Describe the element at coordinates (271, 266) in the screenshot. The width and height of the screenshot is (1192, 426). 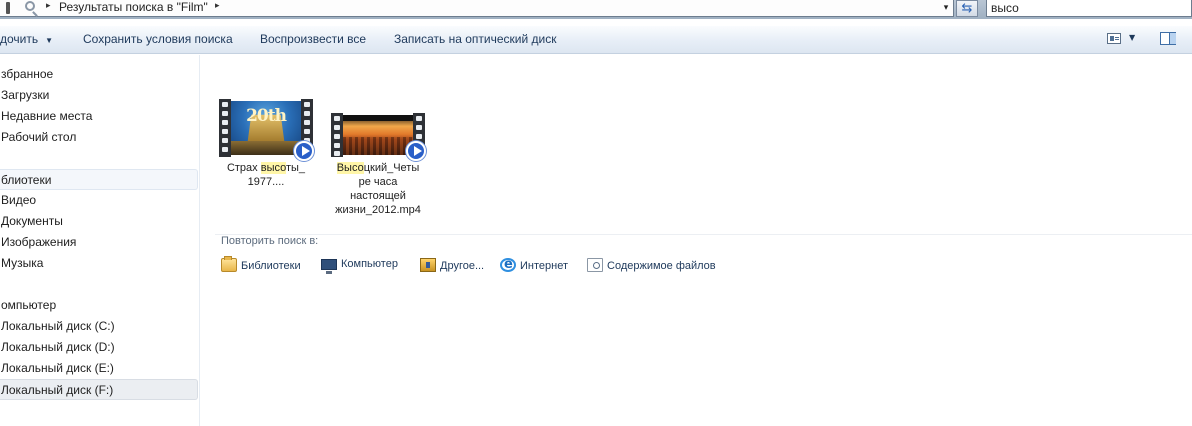
I see `link-label: Библиотеки` at that location.